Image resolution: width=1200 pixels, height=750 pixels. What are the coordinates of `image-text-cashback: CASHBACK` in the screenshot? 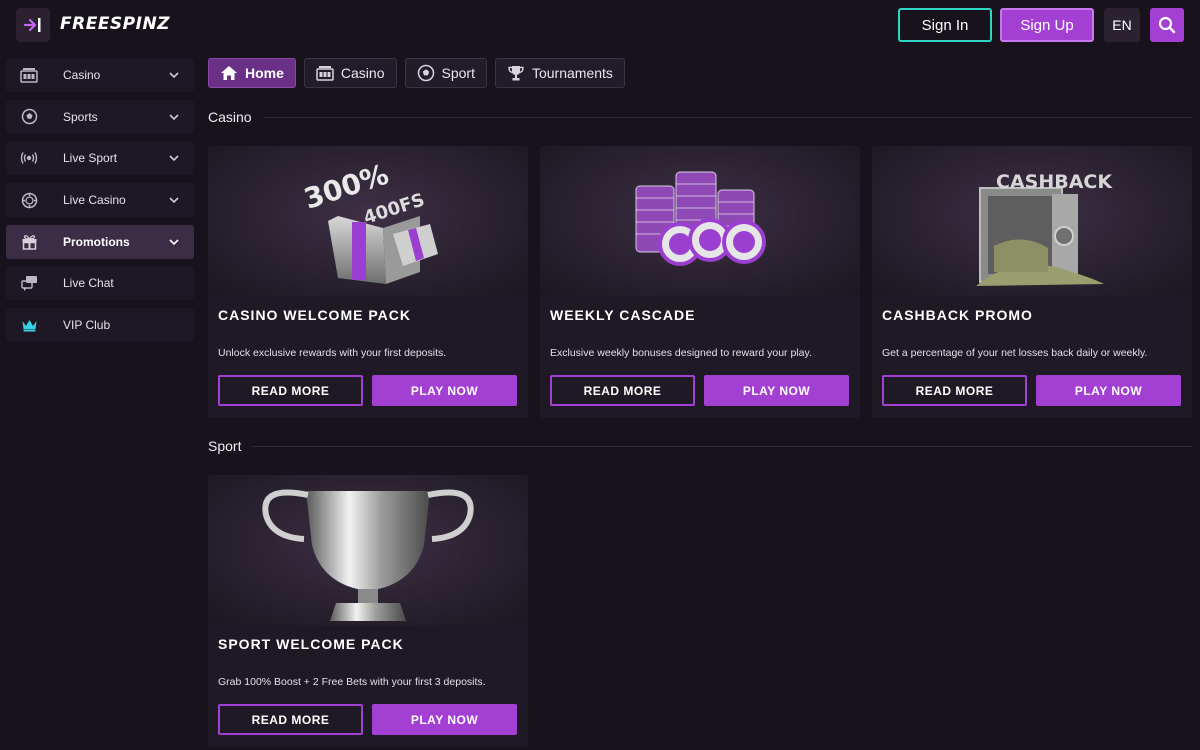 It's located at (1054, 182).